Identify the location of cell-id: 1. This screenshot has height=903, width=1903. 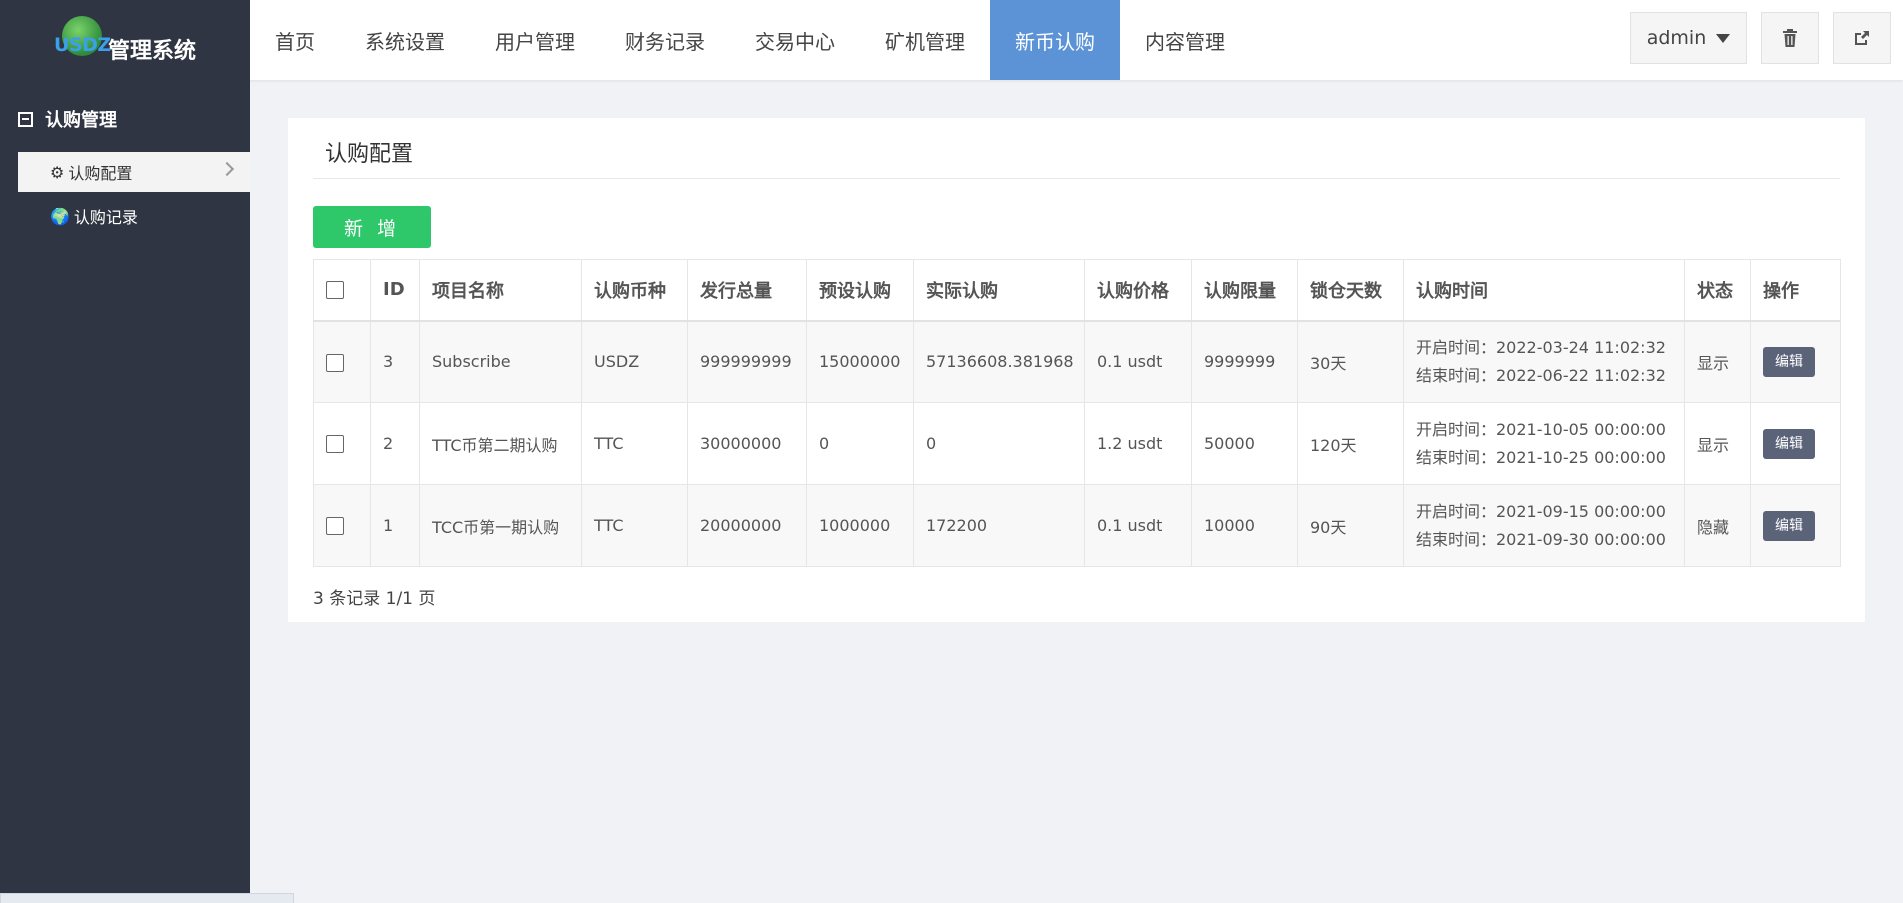
(395, 525).